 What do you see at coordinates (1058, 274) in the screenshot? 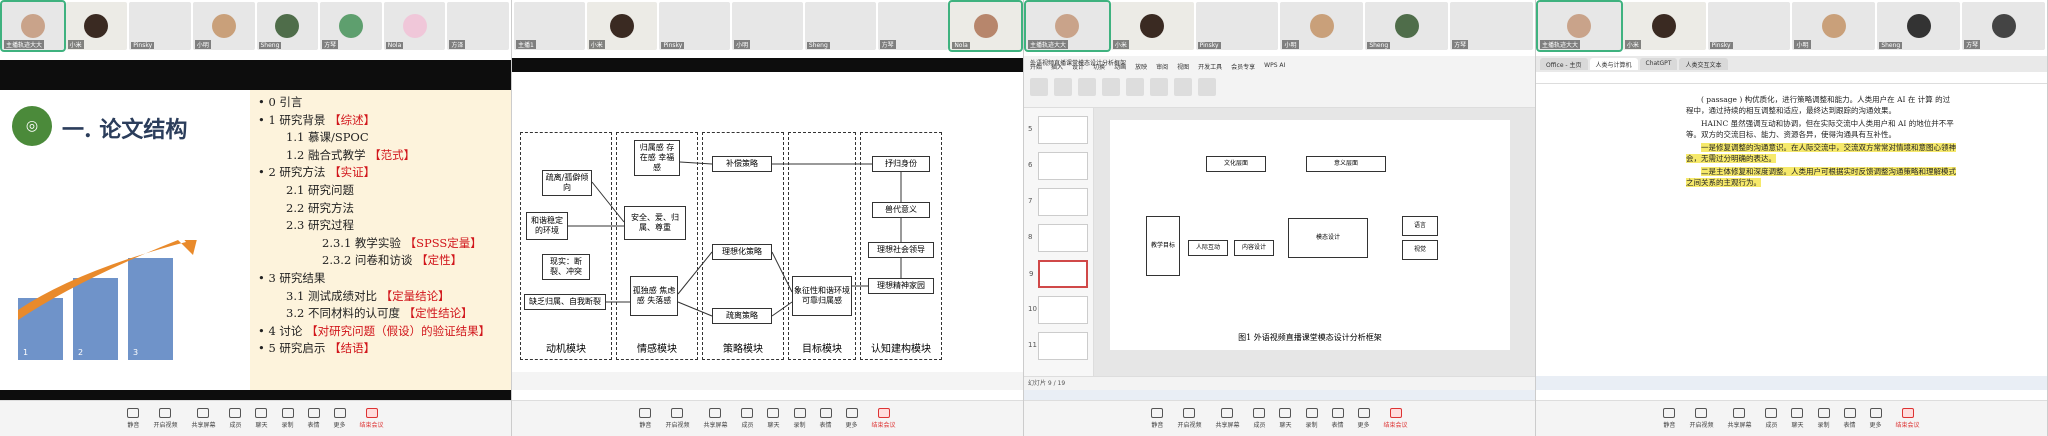
I see `slide-thumbnail: 9` at bounding box center [1058, 274].